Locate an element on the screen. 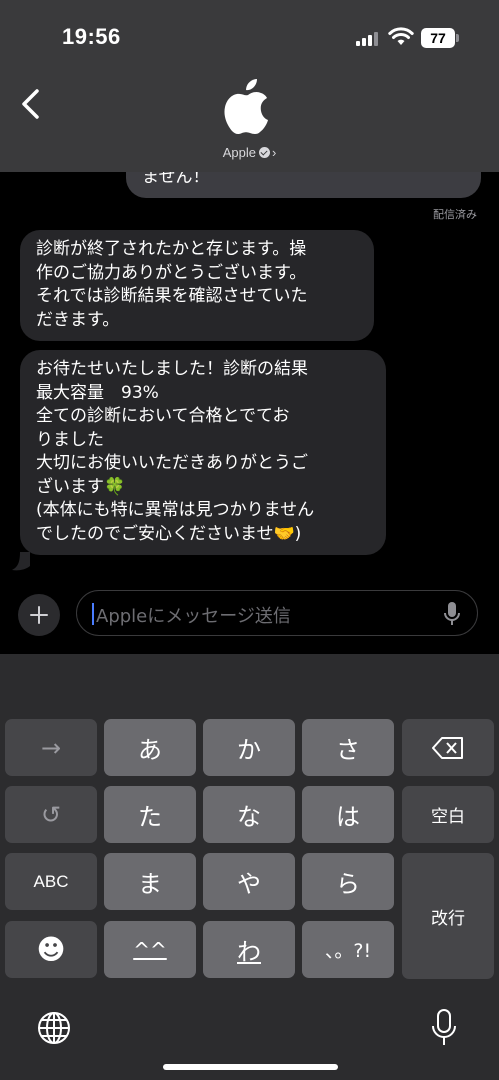  key-label: わ is located at coordinates (249, 952).